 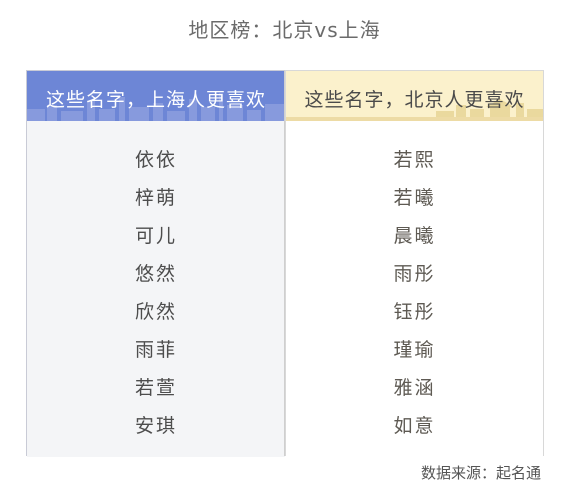 I want to click on list-item: 若曦, so click(x=414, y=198).